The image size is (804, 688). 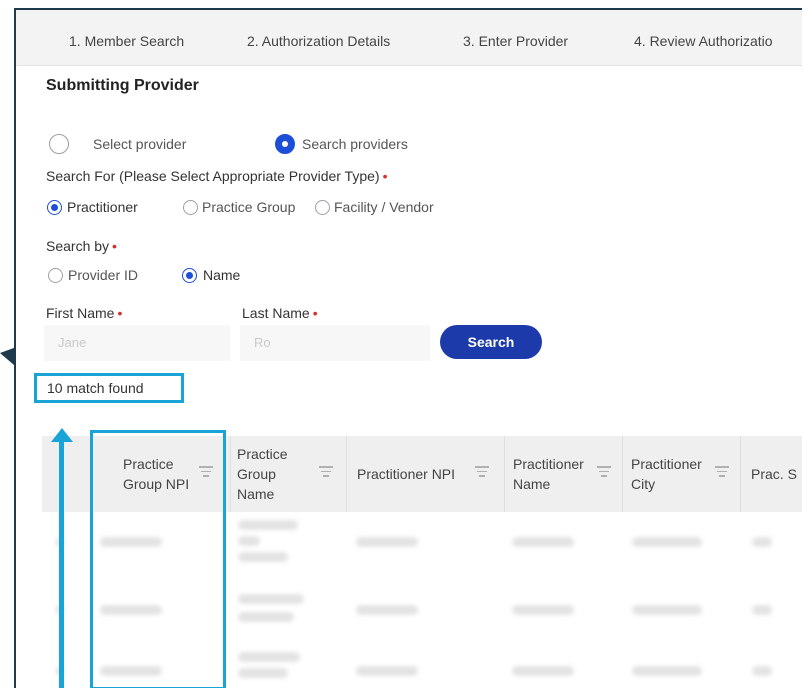 I want to click on first-name-input: Jane, so click(x=137, y=343).